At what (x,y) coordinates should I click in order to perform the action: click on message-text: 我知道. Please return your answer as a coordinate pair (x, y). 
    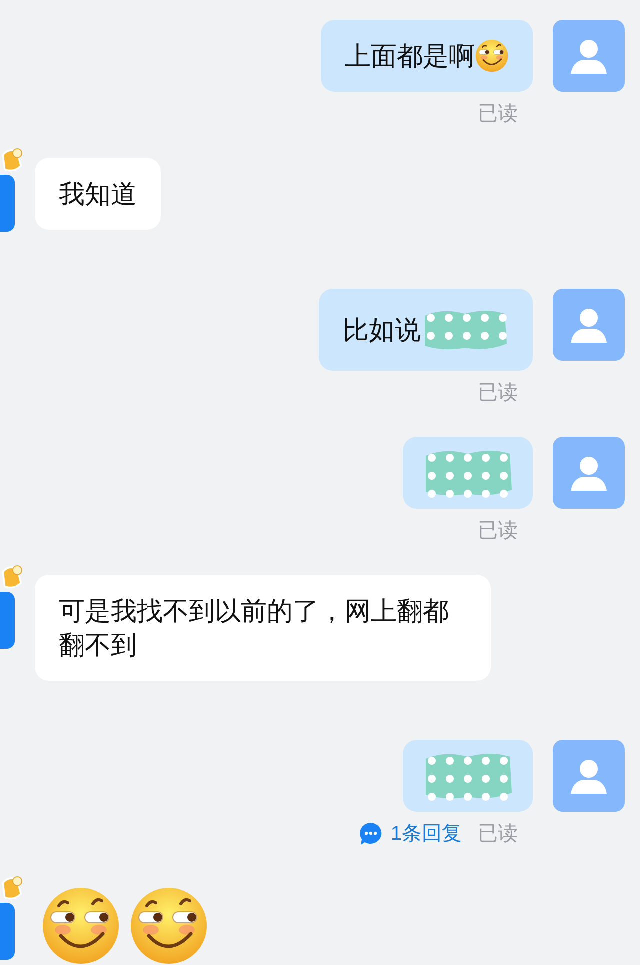
    Looking at the image, I should click on (98, 194).